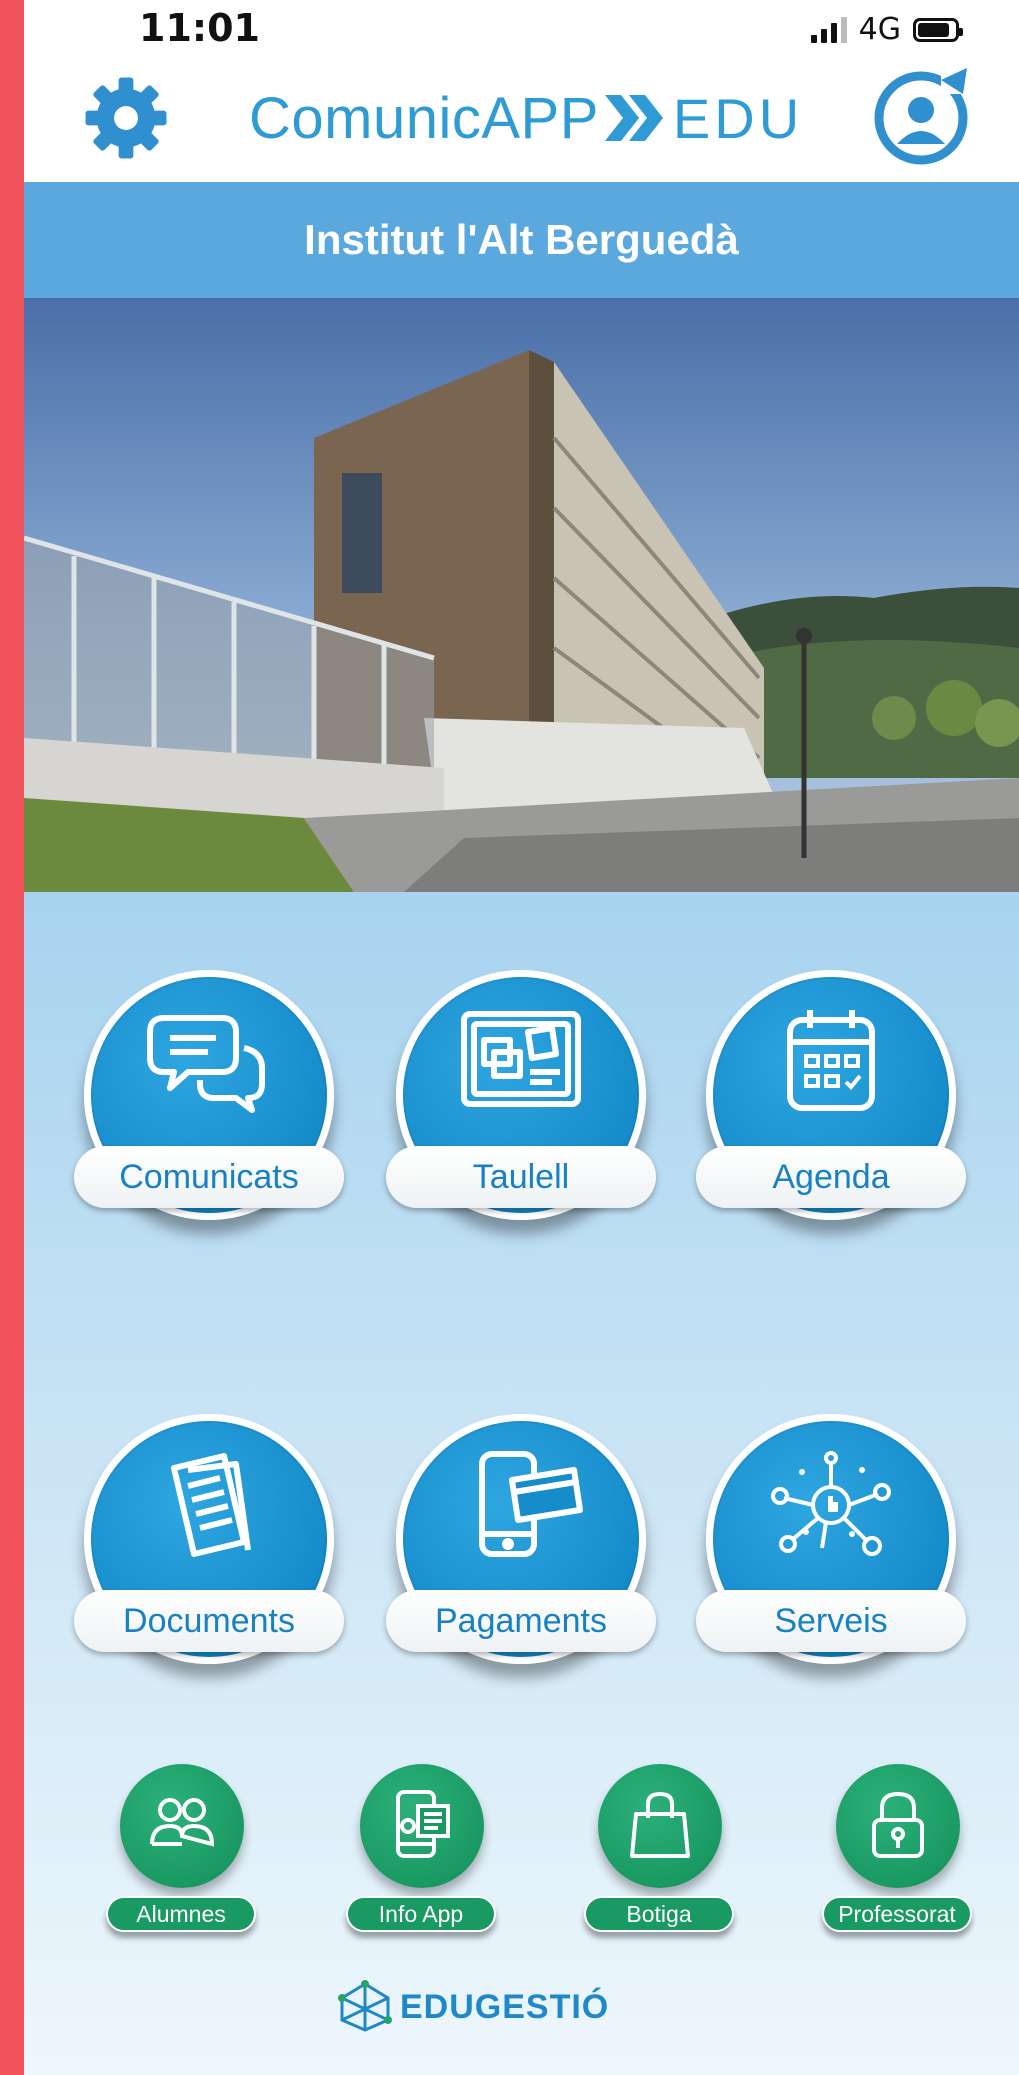 Image resolution: width=1019 pixels, height=2075 pixels. I want to click on battery-icon, so click(938, 29).